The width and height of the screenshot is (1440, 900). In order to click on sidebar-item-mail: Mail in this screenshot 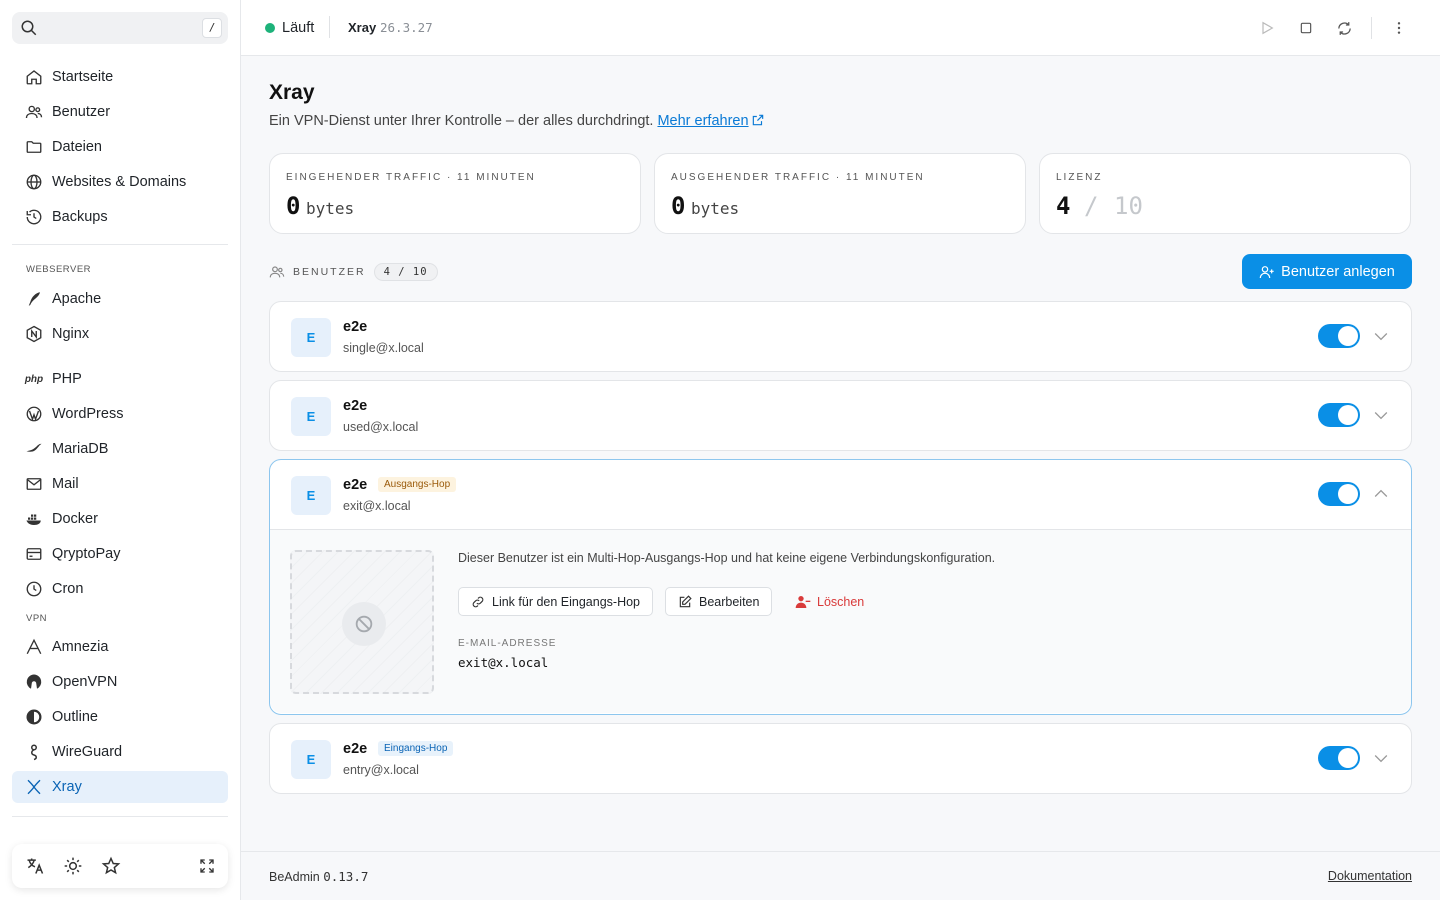, I will do `click(120, 484)`.